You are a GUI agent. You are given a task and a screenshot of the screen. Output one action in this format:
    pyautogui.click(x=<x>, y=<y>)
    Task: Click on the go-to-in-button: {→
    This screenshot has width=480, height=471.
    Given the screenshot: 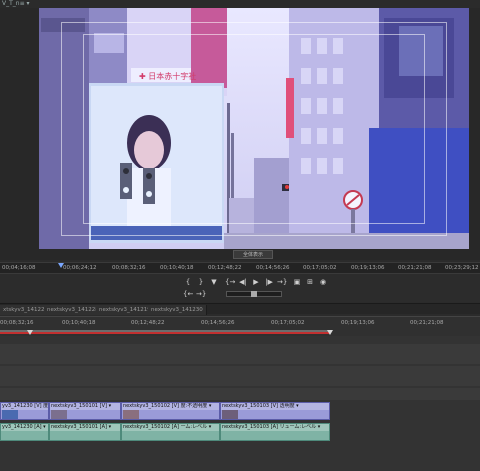 What is the action you would take?
    pyautogui.click(x=230, y=282)
    